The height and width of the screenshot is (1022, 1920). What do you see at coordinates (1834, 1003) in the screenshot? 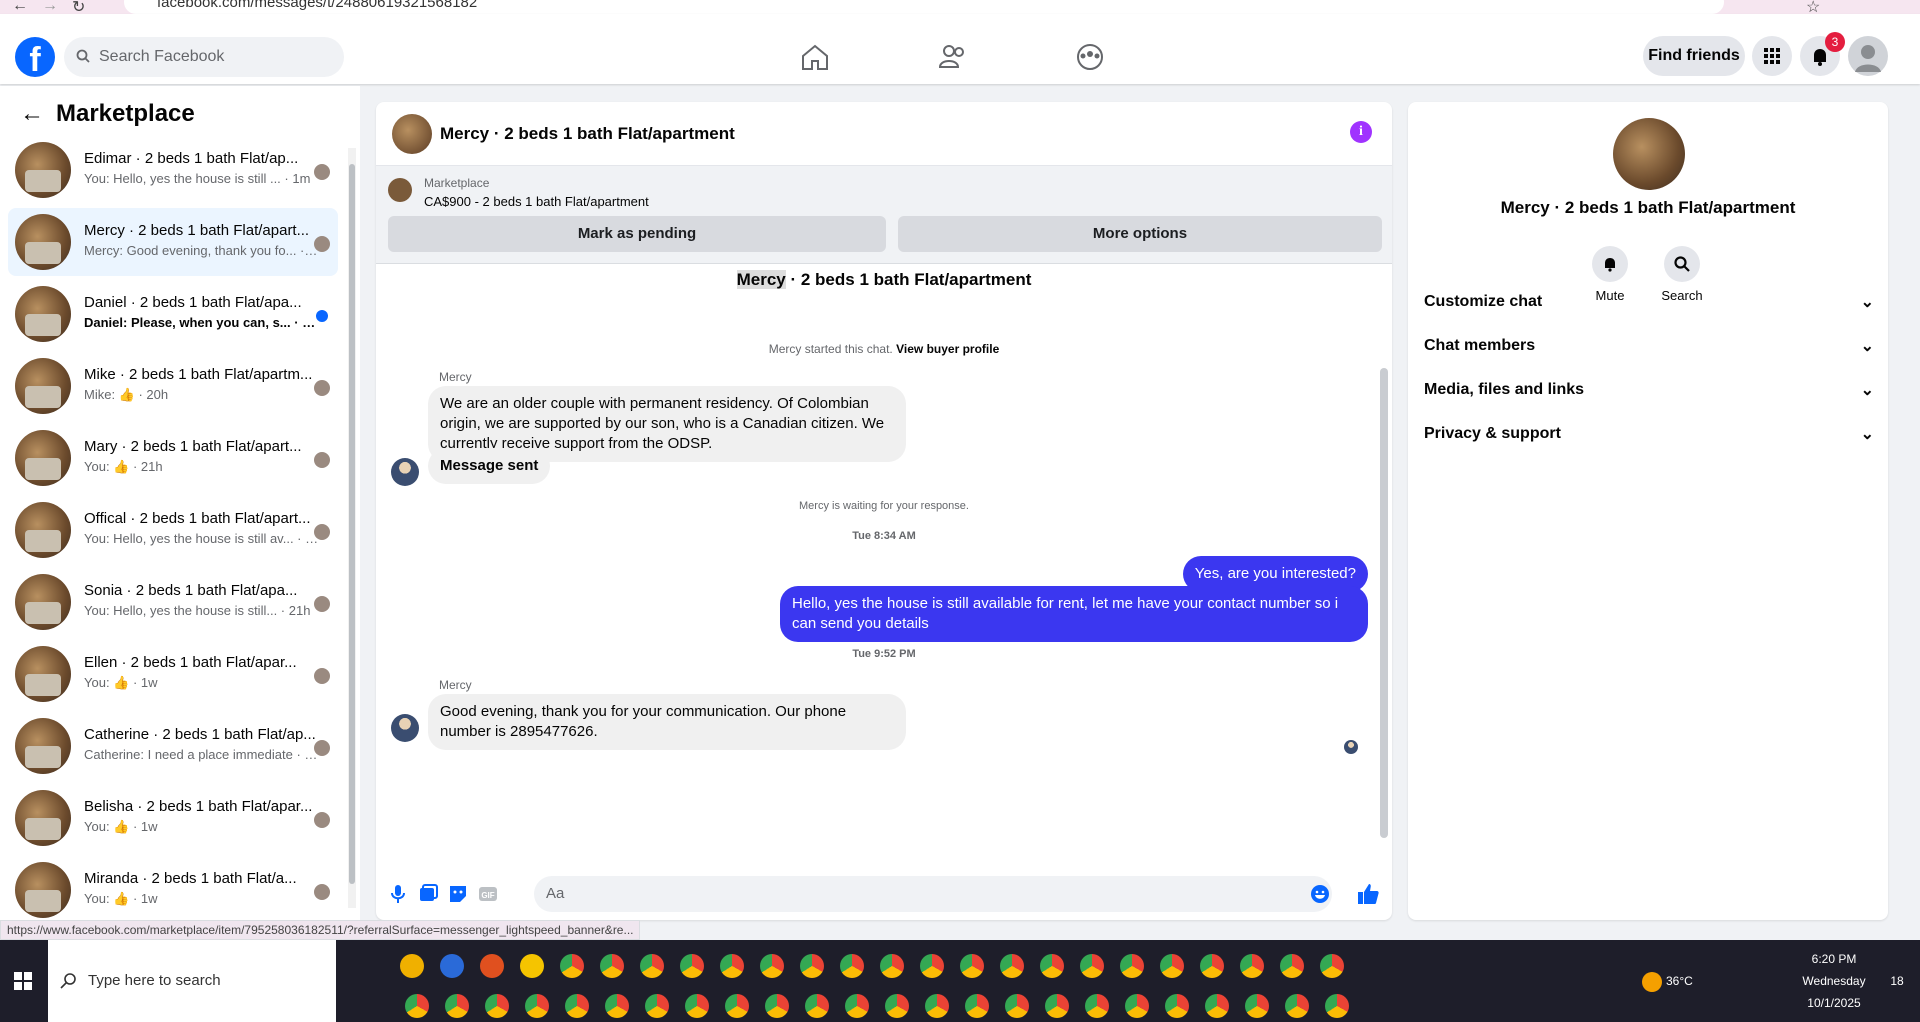
I see `clock-date: 10/1/2025` at bounding box center [1834, 1003].